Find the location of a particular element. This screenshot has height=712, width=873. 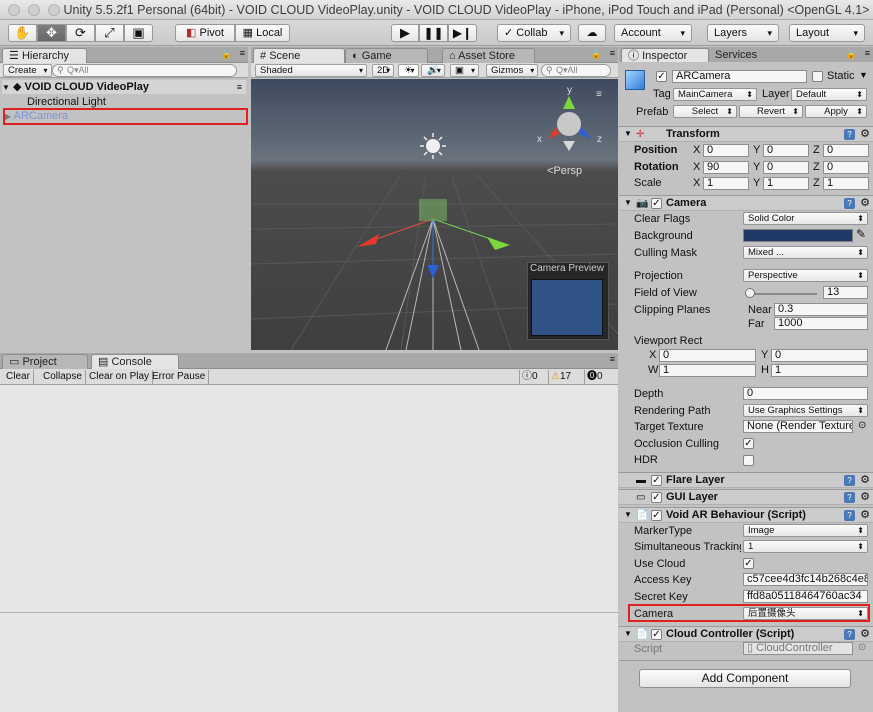

shading-mode-dropdown: Shaded is located at coordinates (311, 70).